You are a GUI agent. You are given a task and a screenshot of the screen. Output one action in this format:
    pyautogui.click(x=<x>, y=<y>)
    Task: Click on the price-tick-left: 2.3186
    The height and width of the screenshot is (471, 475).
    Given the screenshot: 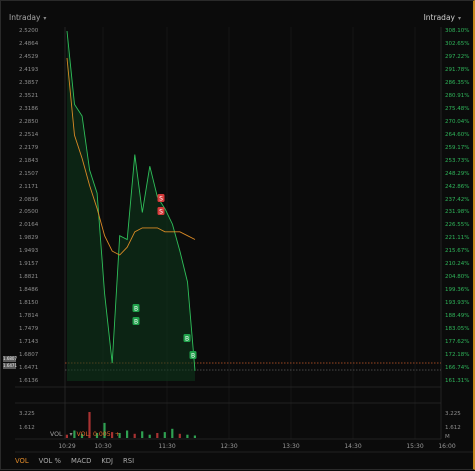 What is the action you would take?
    pyautogui.click(x=29, y=108)
    